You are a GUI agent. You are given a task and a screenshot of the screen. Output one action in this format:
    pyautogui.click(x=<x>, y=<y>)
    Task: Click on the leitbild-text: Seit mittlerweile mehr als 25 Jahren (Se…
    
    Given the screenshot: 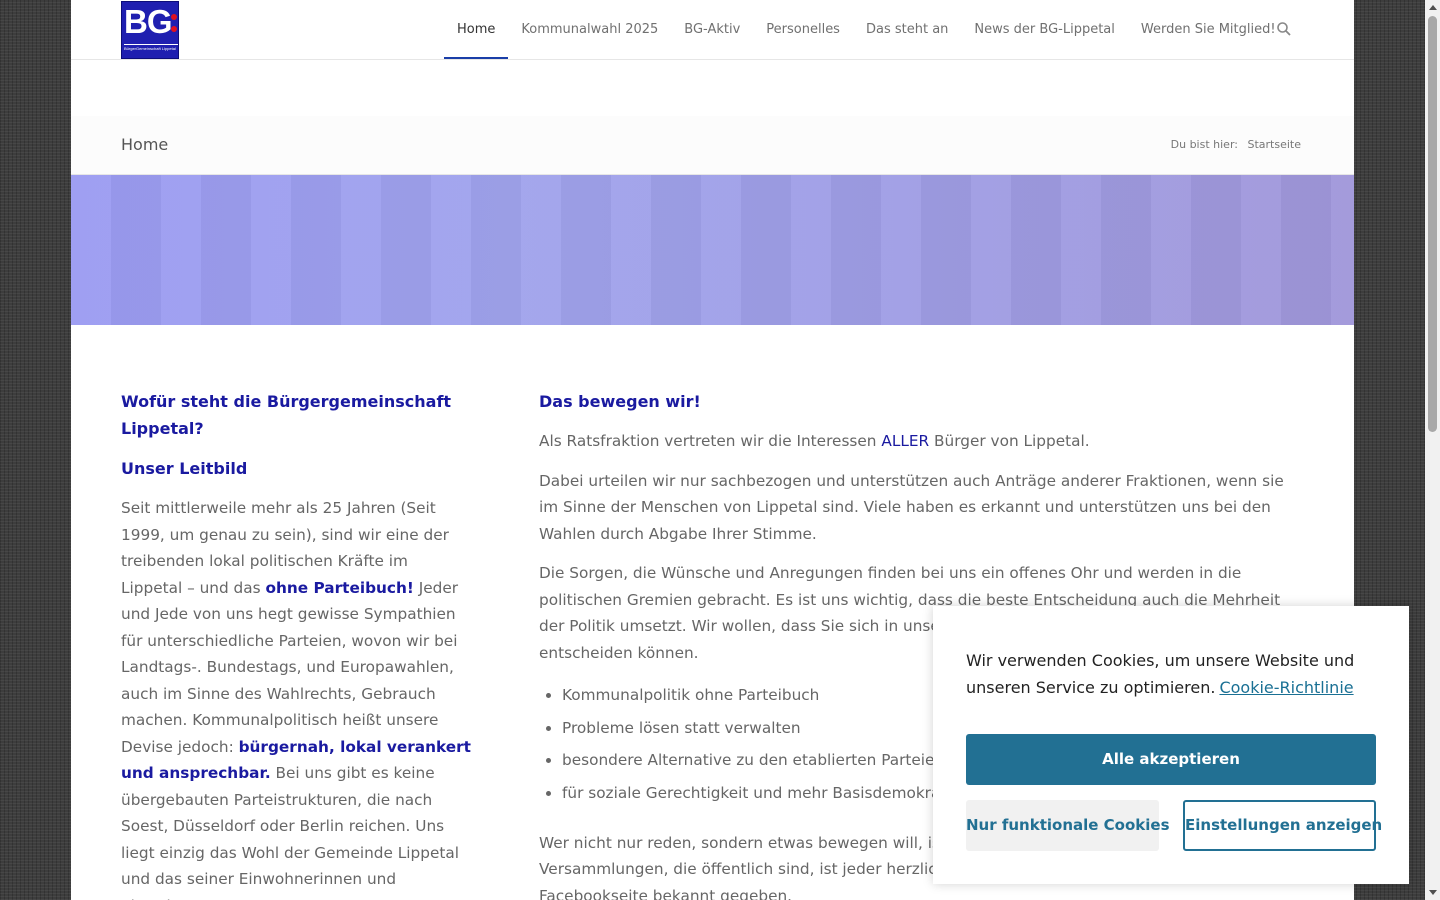 What is the action you would take?
    pyautogui.click(x=296, y=699)
    